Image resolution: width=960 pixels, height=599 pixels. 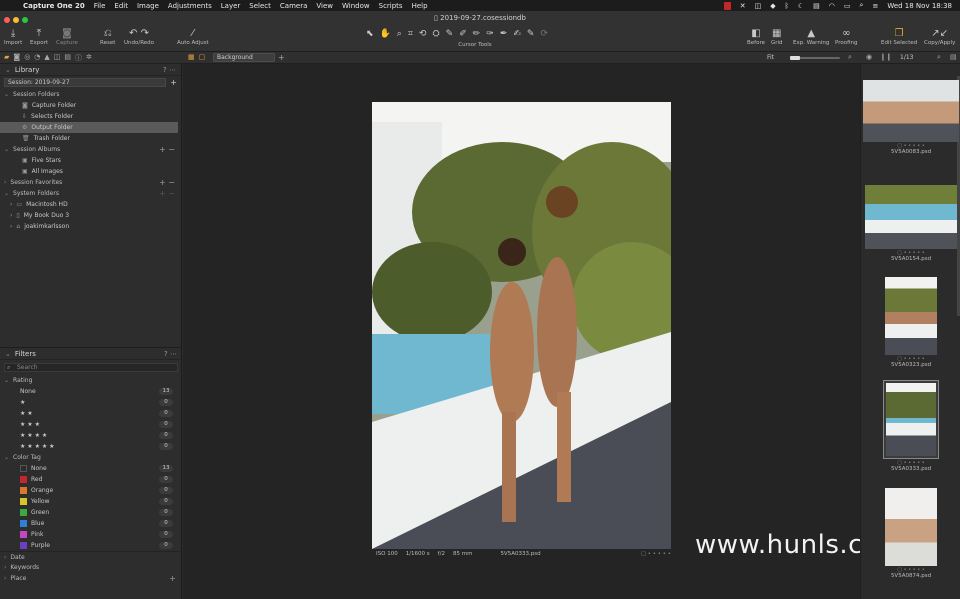 I want to click on section-place: › Place +, so click(x=91, y=578).